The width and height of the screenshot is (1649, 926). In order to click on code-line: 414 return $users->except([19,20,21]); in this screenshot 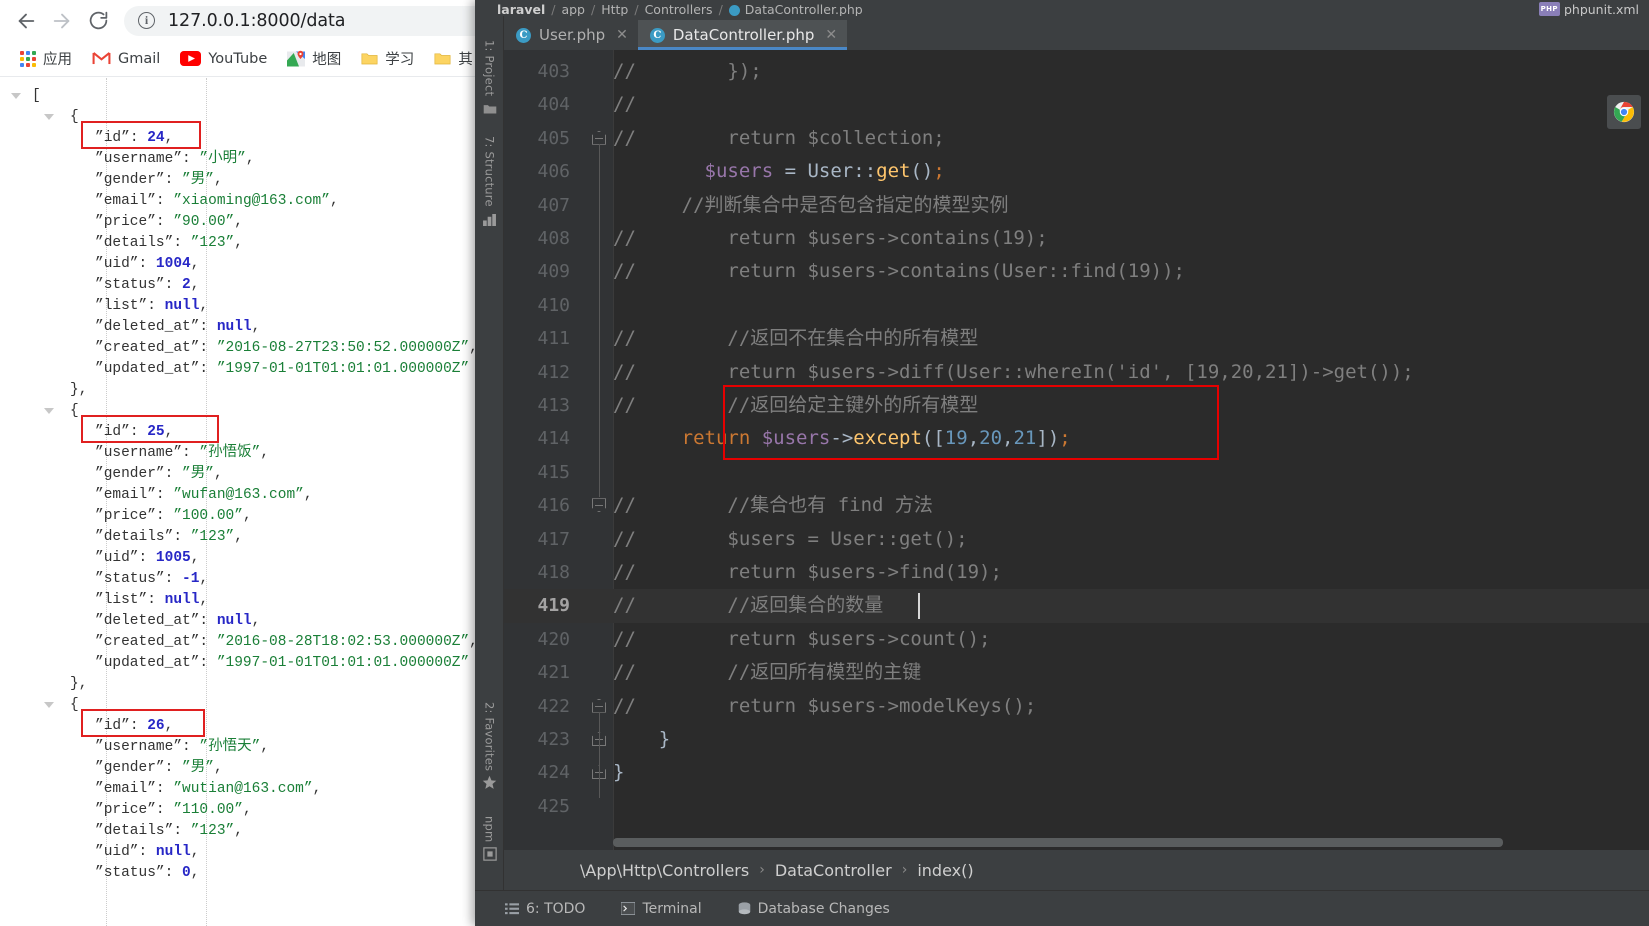, I will do `click(1076, 438)`.